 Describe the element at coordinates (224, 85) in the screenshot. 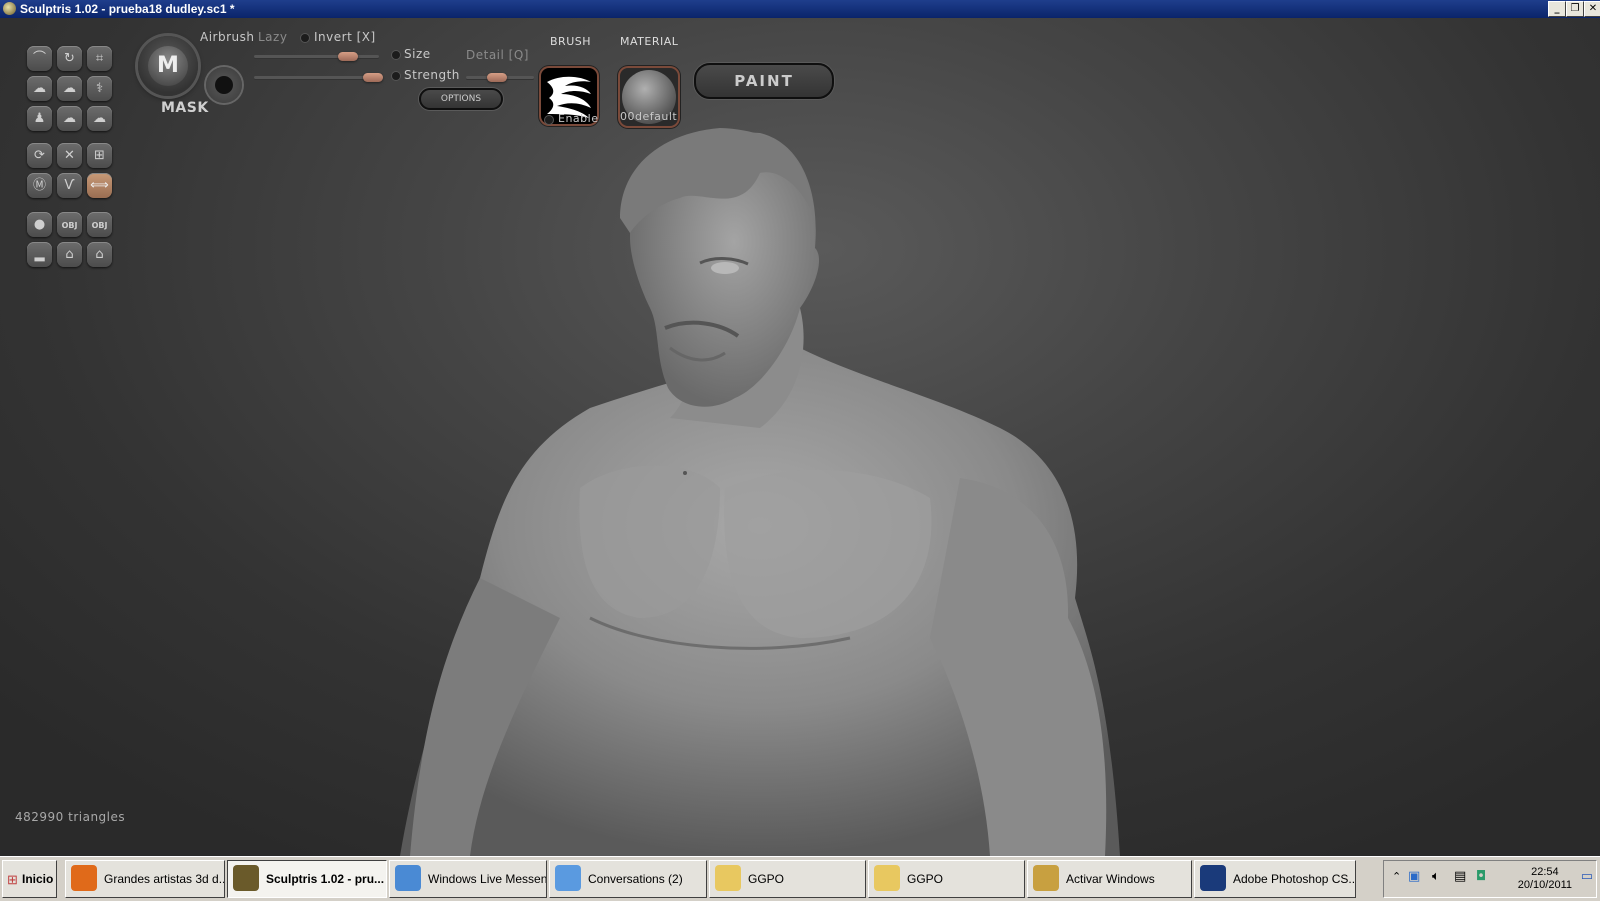

I see `airbrush-toggle` at that location.